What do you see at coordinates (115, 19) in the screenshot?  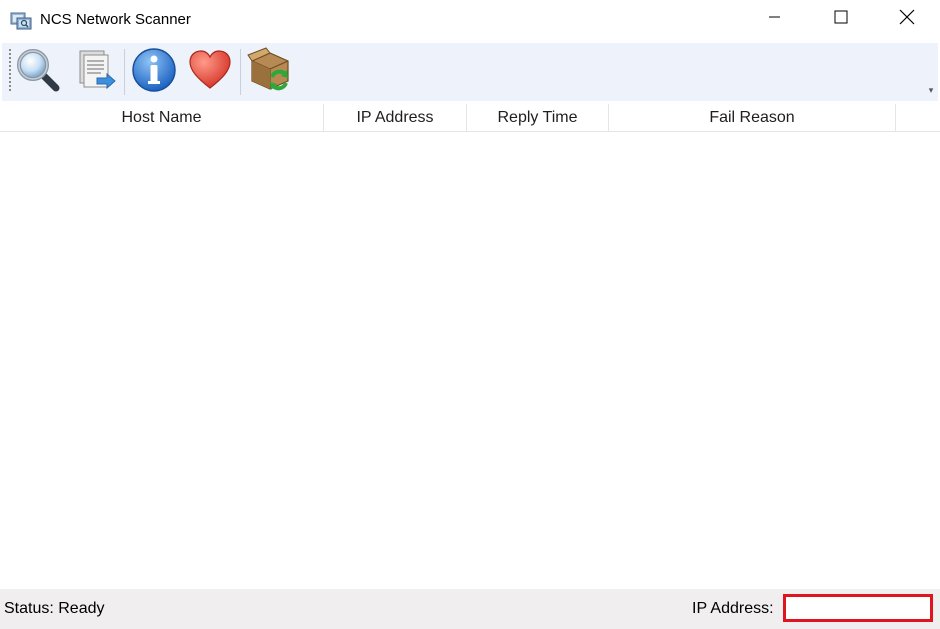 I see `window-title: NCS Network Scanner` at bounding box center [115, 19].